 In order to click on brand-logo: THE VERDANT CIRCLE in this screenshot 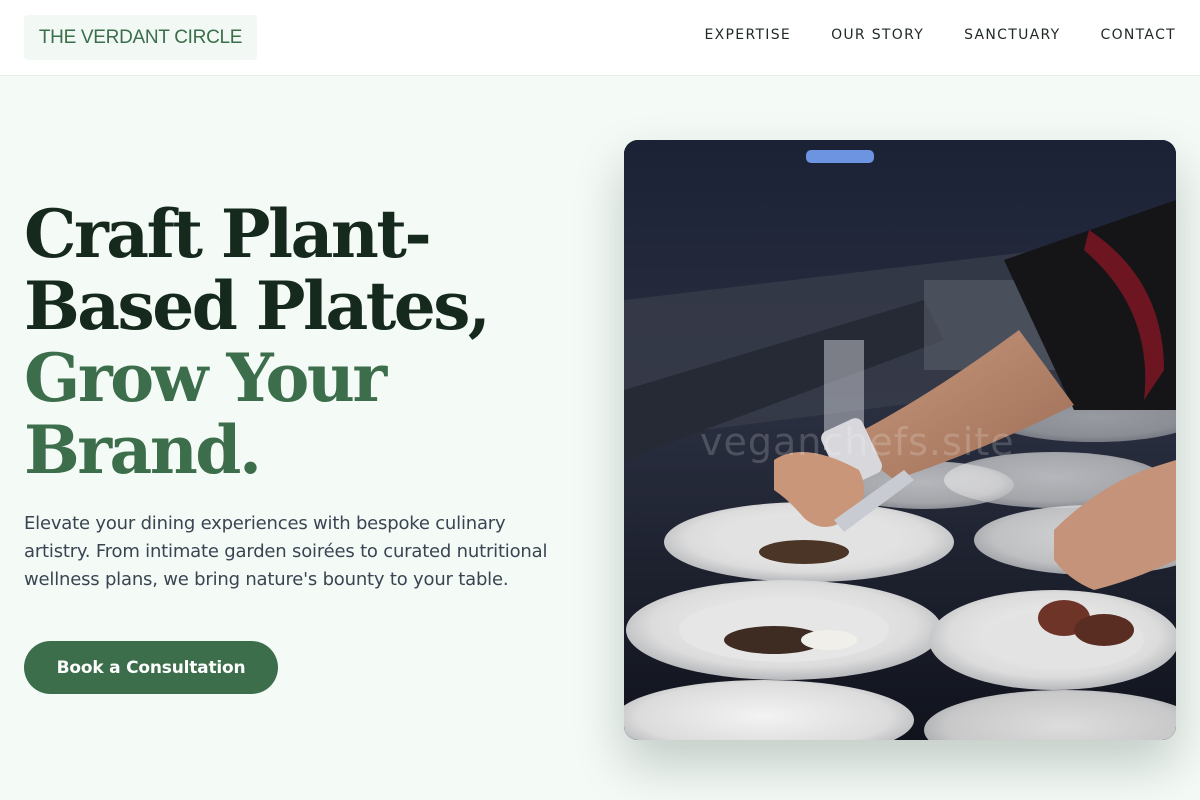, I will do `click(140, 37)`.